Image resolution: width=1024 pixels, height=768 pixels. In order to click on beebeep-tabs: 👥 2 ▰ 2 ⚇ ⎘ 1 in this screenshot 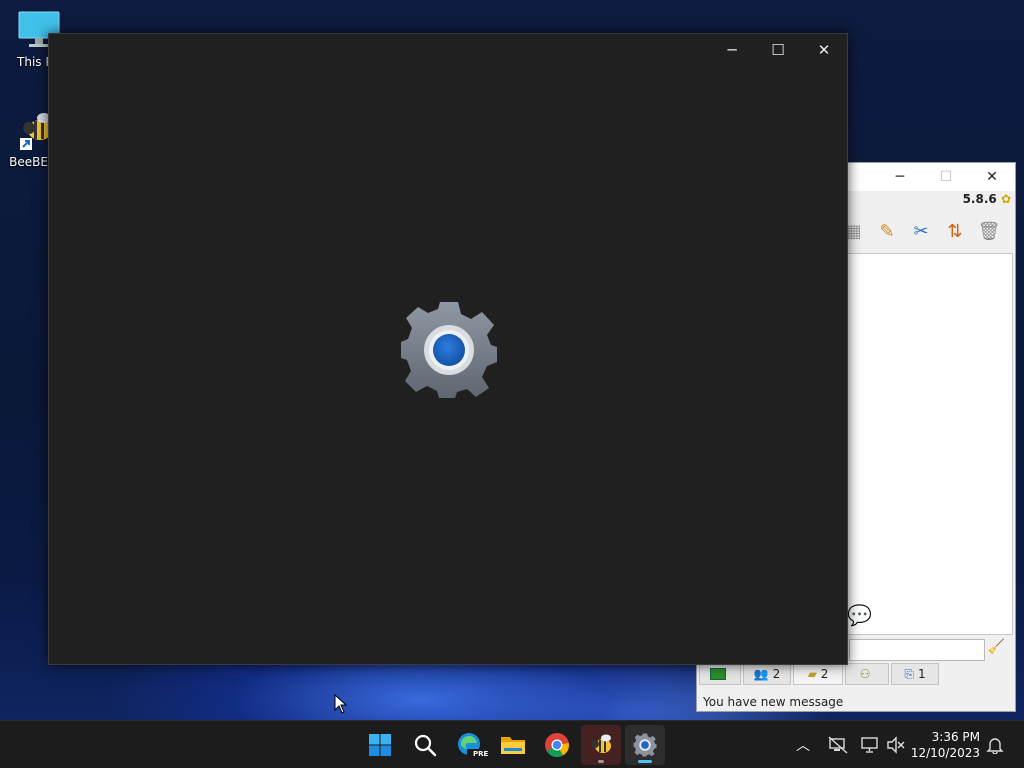, I will do `click(856, 676)`.